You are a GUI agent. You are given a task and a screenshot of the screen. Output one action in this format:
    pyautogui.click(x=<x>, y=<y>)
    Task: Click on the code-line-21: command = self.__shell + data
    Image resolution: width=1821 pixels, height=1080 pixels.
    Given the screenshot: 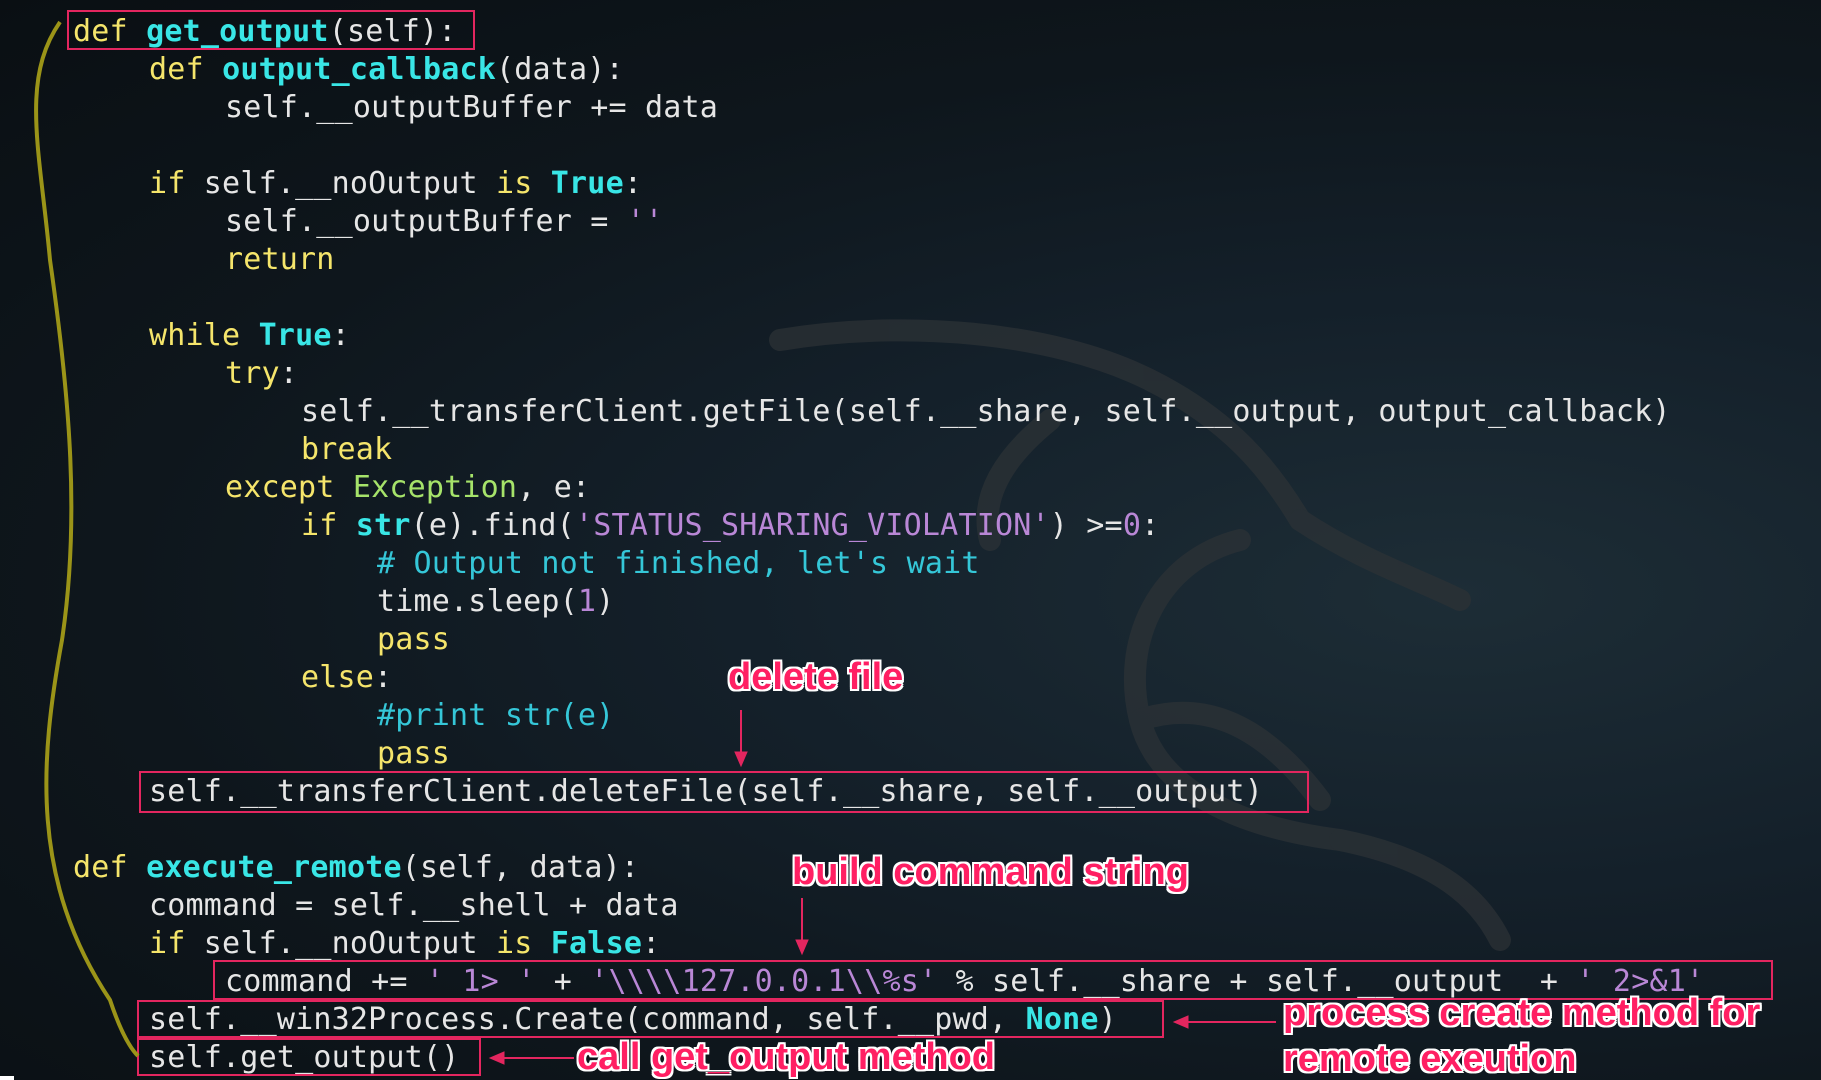 What is the action you would take?
    pyautogui.click(x=414, y=906)
    